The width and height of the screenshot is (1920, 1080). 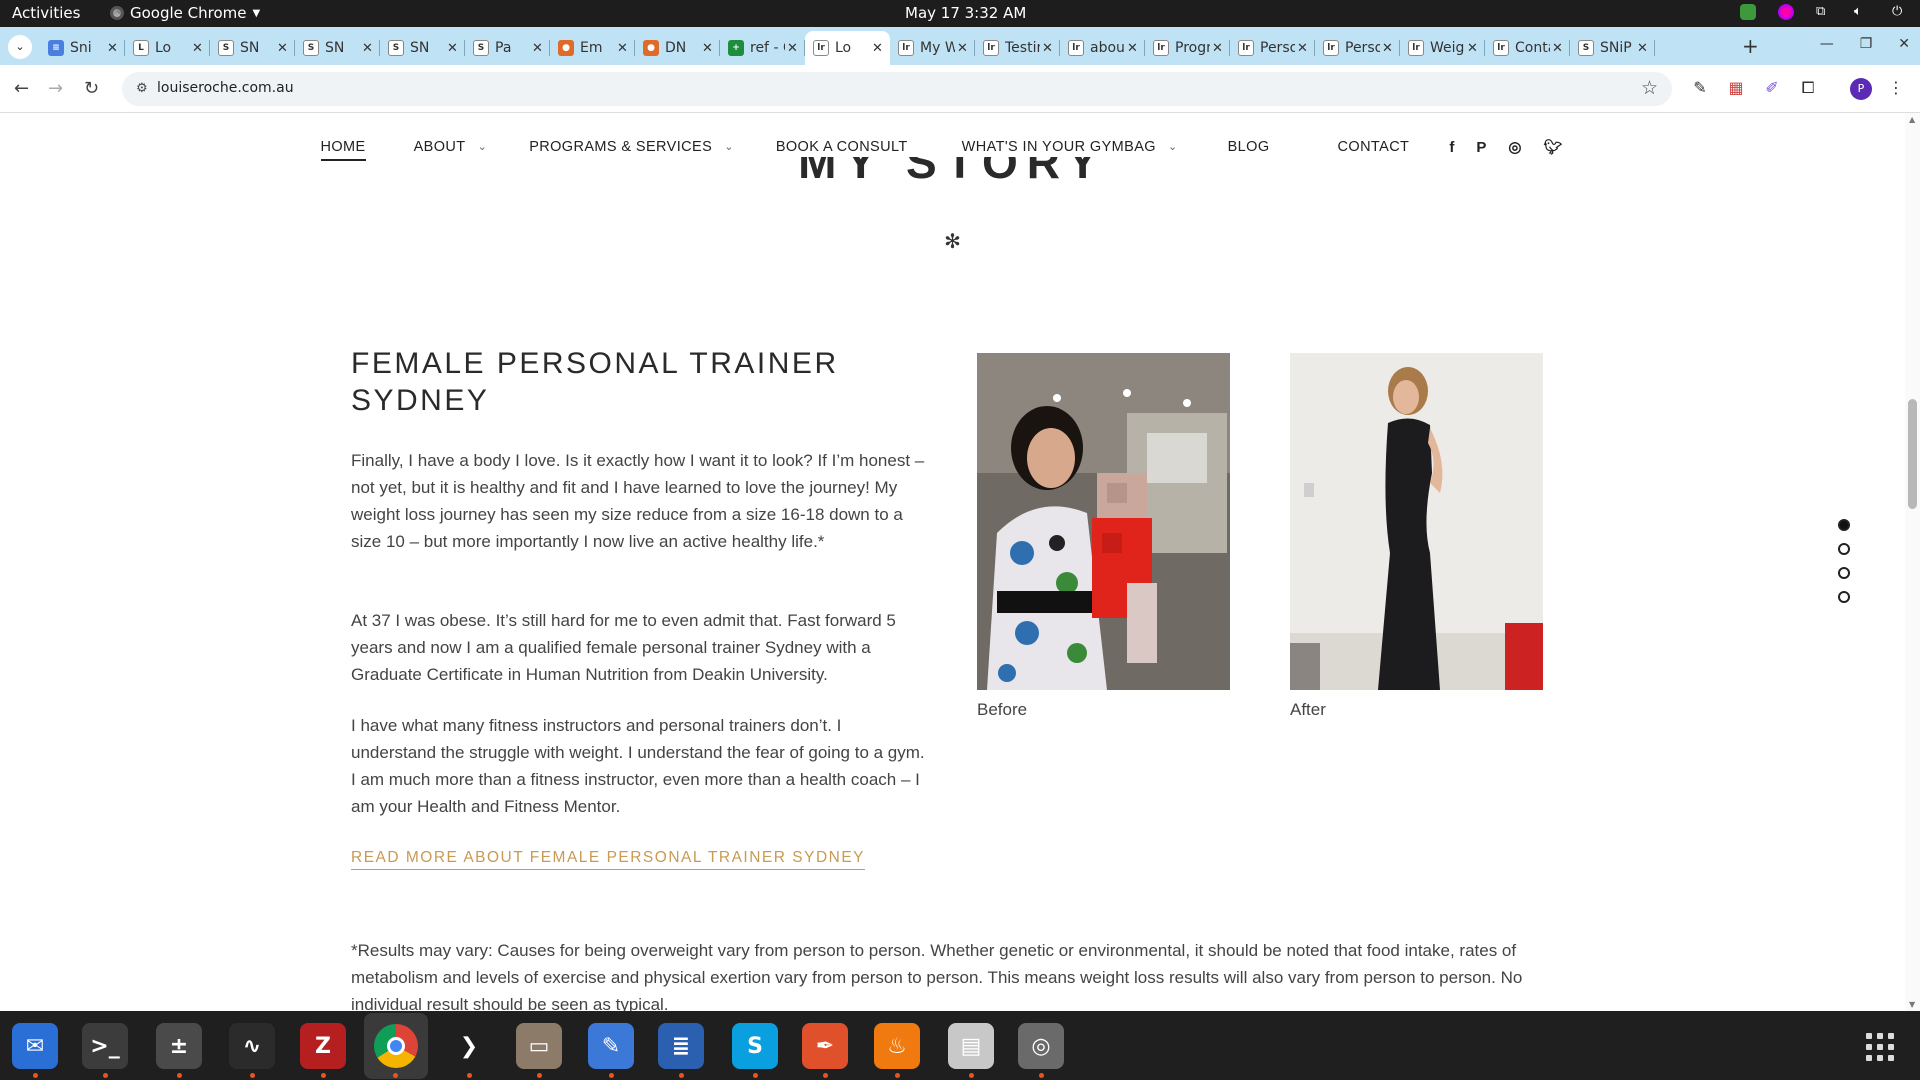 What do you see at coordinates (1527, 48) in the screenshot?
I see `browser-tab: lr Conta✕` at bounding box center [1527, 48].